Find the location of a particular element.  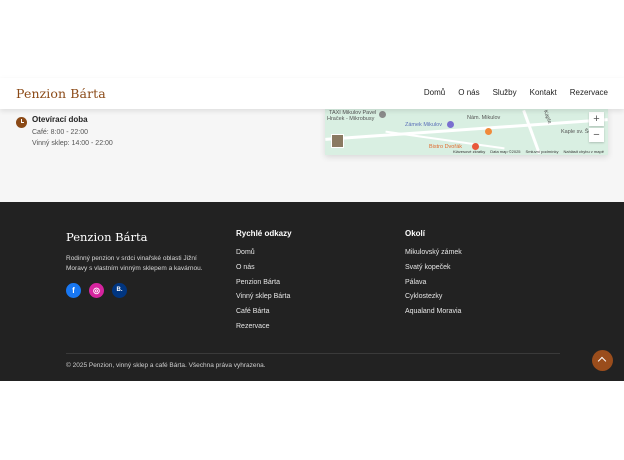

cafe-hours: Café: 8:00 - 22:00 is located at coordinates (60, 132).